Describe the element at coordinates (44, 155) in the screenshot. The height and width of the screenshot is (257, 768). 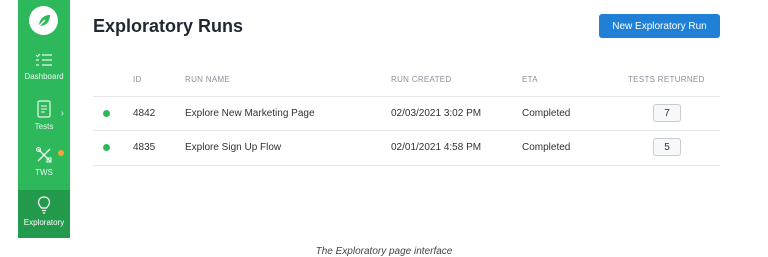
I see `tools-icon` at that location.